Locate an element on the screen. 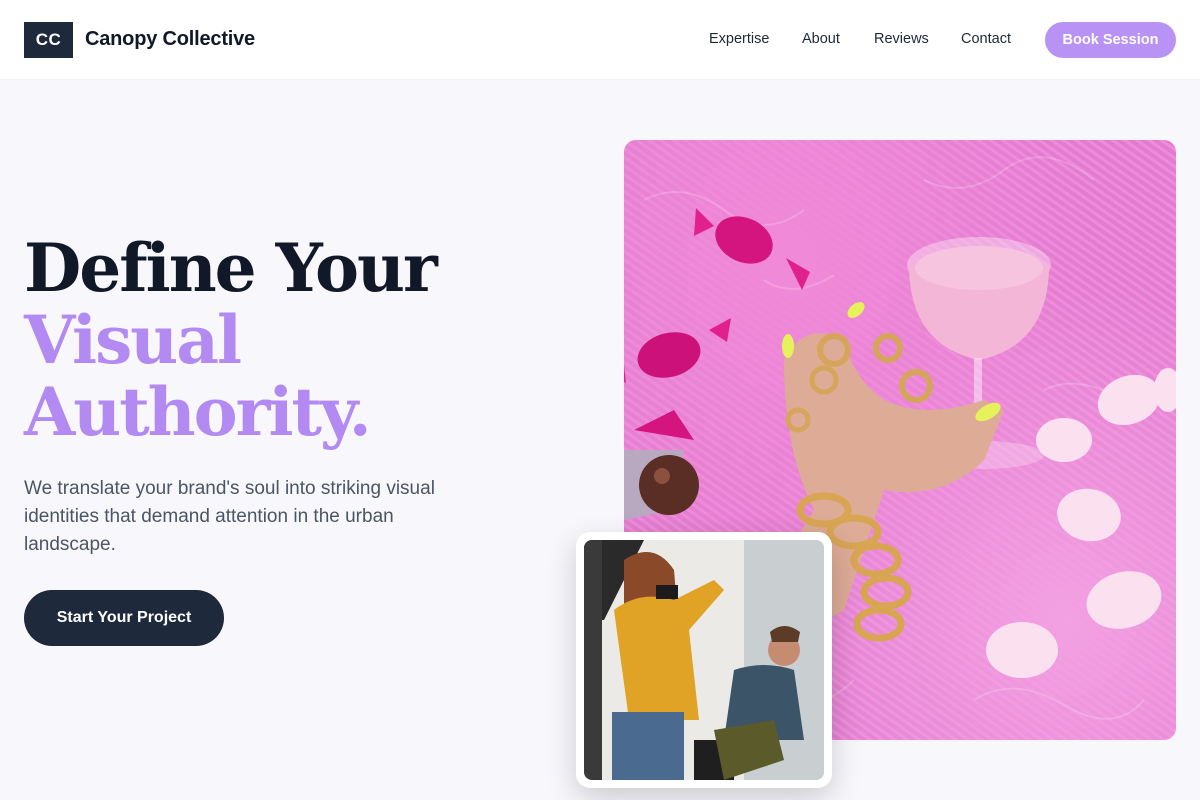 This screenshot has height=800, width=1200. hero-title: Define Your Visual Authority. is located at coordinates (231, 340).